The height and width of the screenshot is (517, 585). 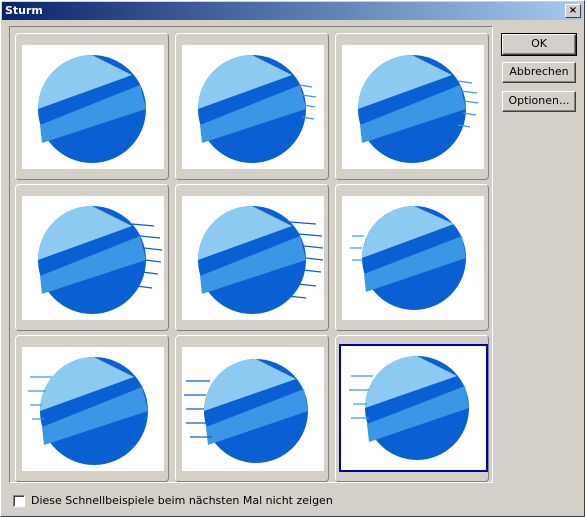 I want to click on close-icon: ×, so click(x=573, y=10).